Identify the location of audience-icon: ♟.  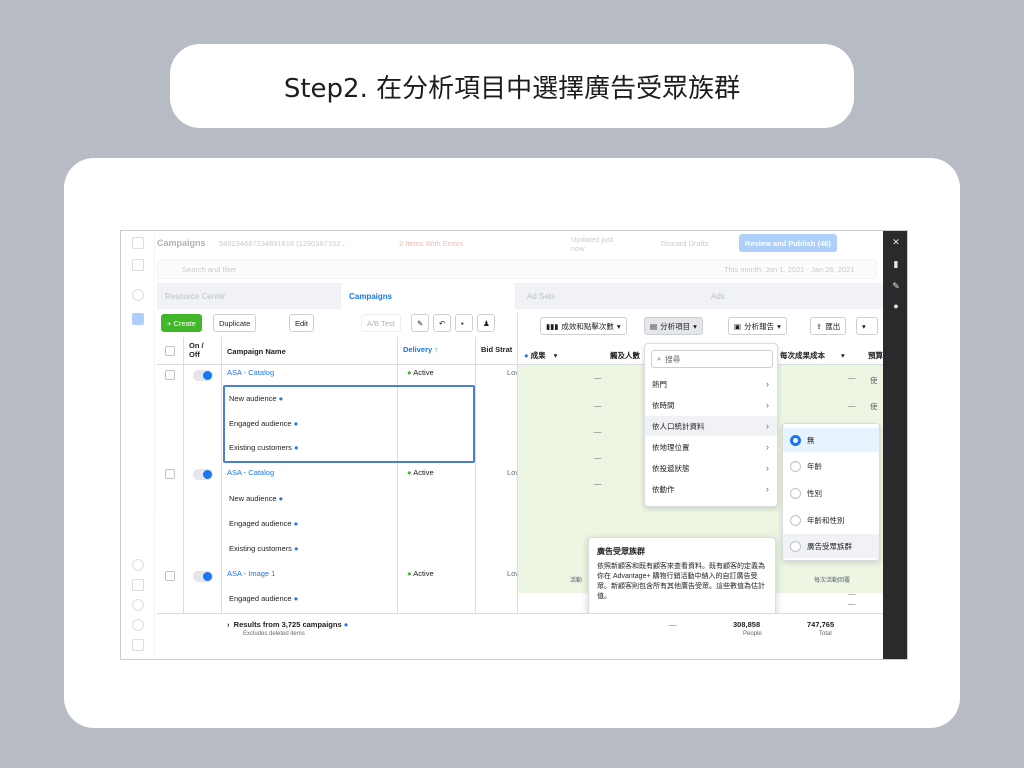
(486, 323).